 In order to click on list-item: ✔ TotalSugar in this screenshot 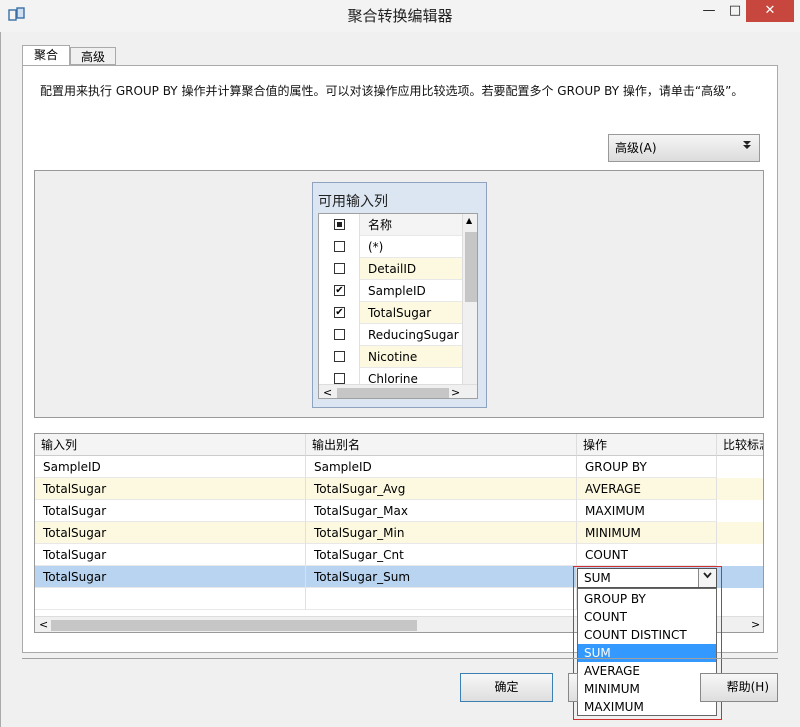, I will do `click(390, 313)`.